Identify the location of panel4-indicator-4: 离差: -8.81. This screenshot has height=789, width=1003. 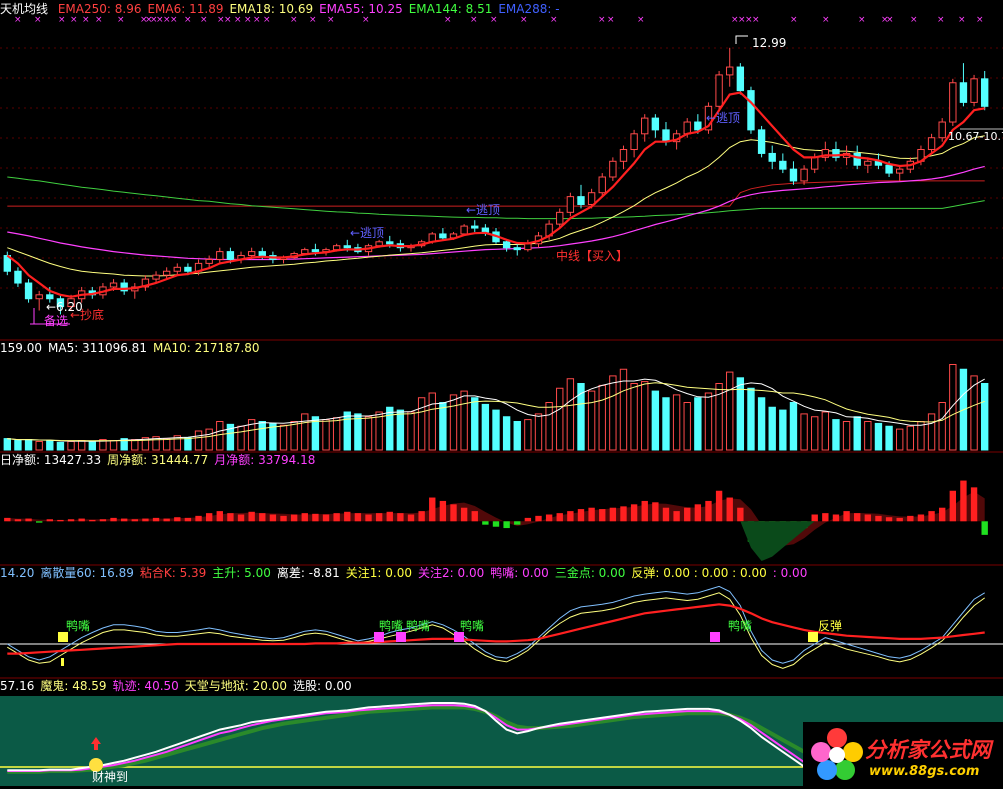
(308, 573).